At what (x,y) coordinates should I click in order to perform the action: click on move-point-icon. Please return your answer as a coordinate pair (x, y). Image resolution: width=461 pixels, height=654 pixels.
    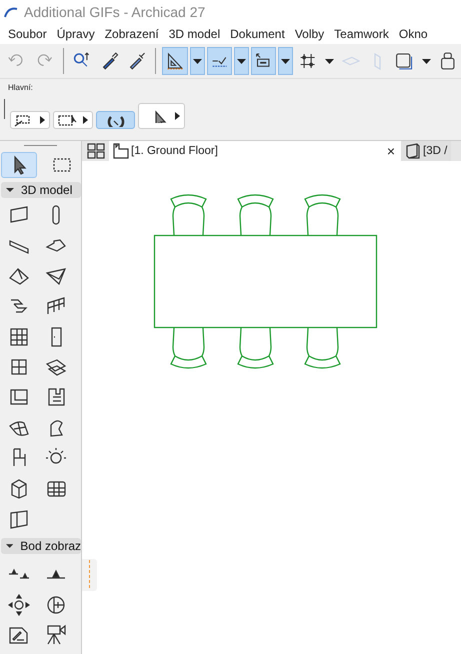
    Looking at the image, I should click on (19, 605).